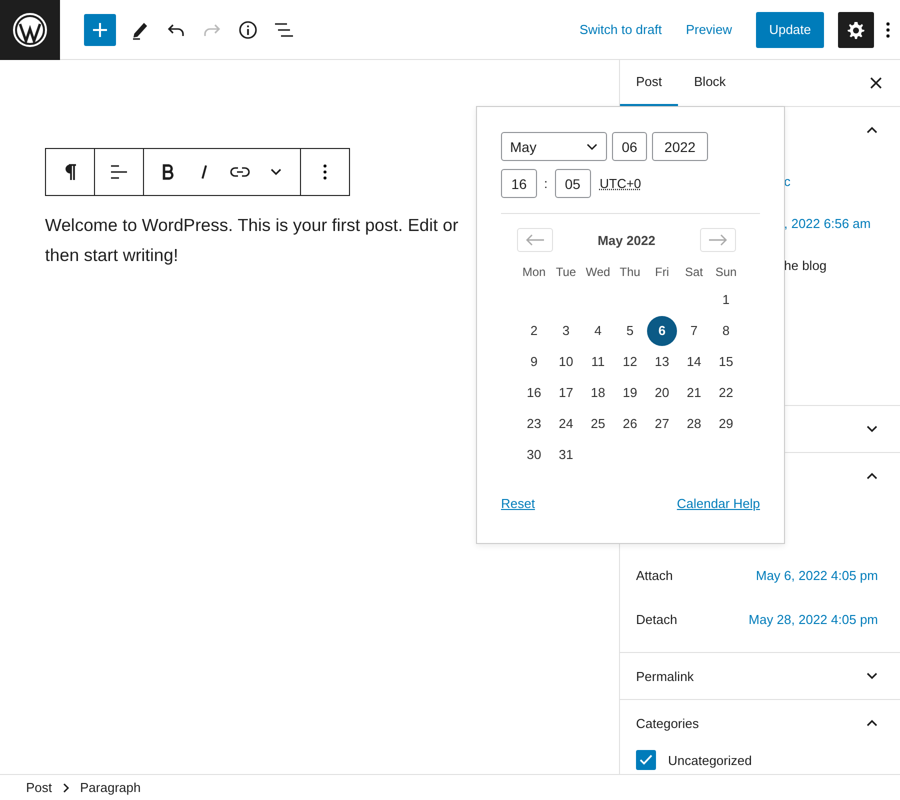  Describe the element at coordinates (726, 361) in the screenshot. I see `calendar-day: 15` at that location.